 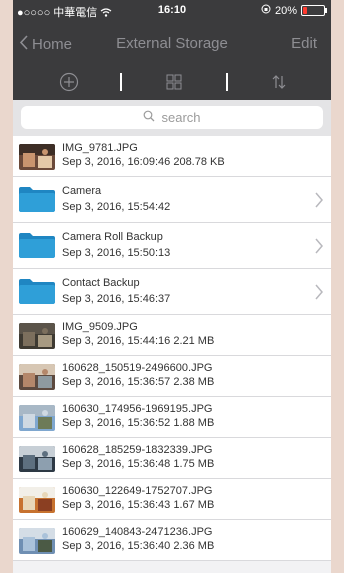 I want to click on file-date: Sep 3, 2016, 15:54:42, so click(x=116, y=207).